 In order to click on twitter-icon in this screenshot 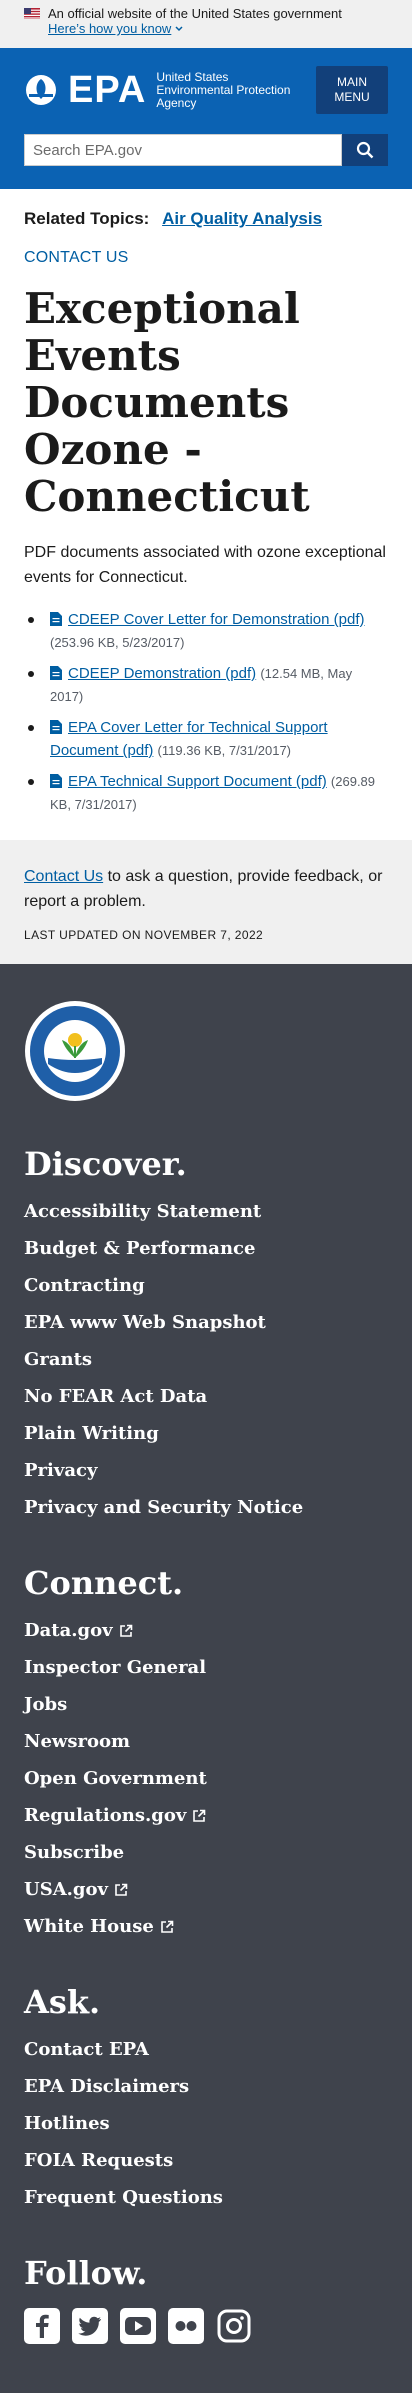, I will do `click(90, 2326)`.